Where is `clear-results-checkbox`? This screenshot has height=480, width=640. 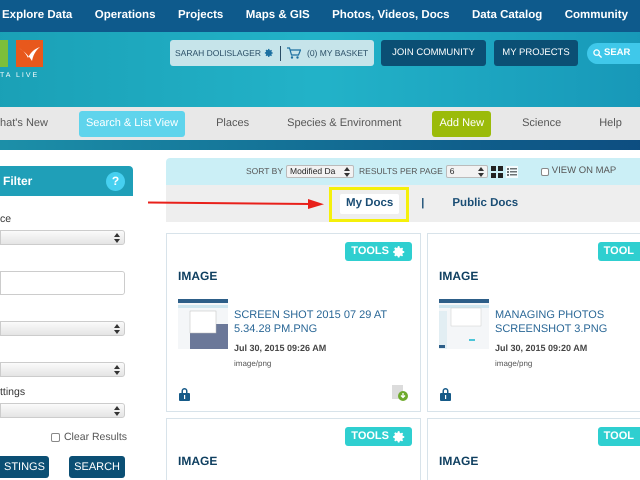
clear-results-checkbox is located at coordinates (55, 437).